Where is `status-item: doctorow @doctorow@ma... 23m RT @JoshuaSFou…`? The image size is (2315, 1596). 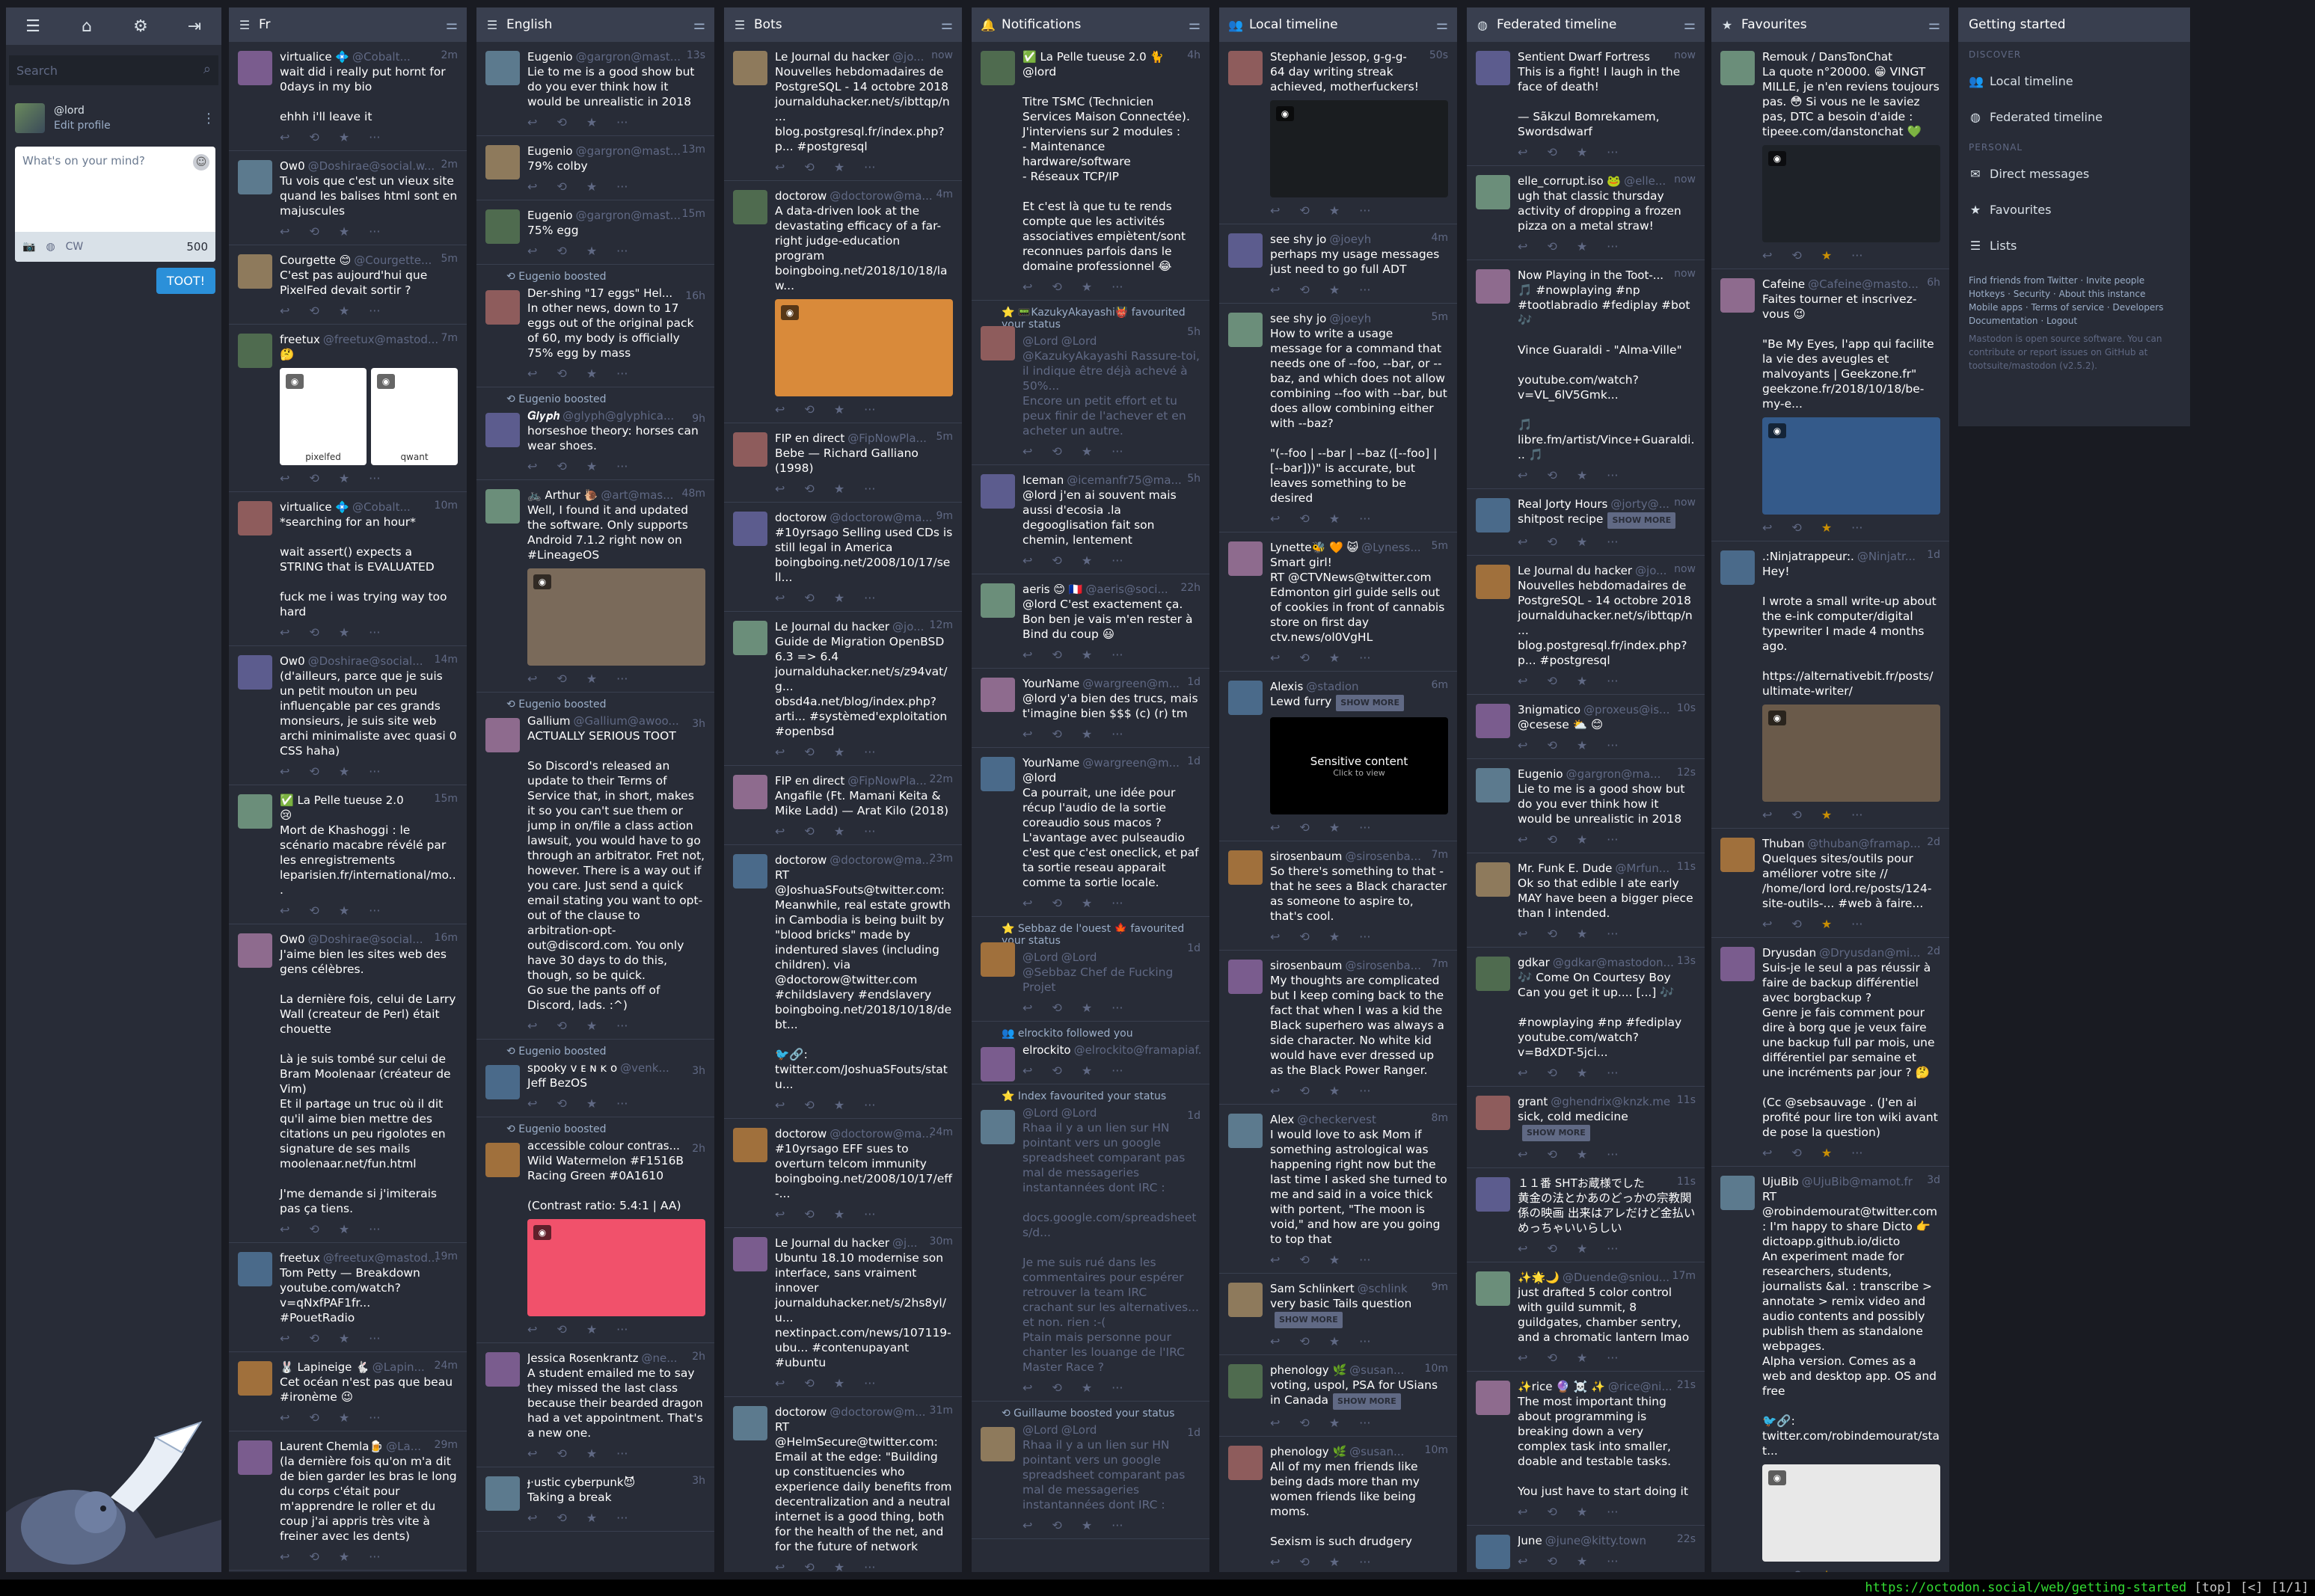 status-item: doctorow @doctorow@ma... 23m RT @JoshuaSFou… is located at coordinates (843, 982).